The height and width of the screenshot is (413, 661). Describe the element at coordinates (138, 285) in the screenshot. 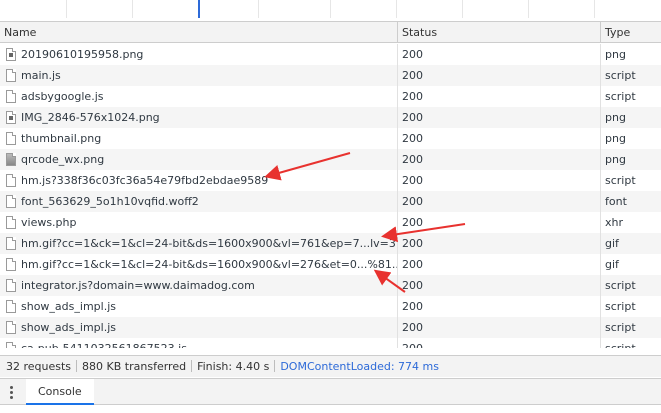

I see `request-name-text: integrator.js?domain=www.daimadog.com` at that location.